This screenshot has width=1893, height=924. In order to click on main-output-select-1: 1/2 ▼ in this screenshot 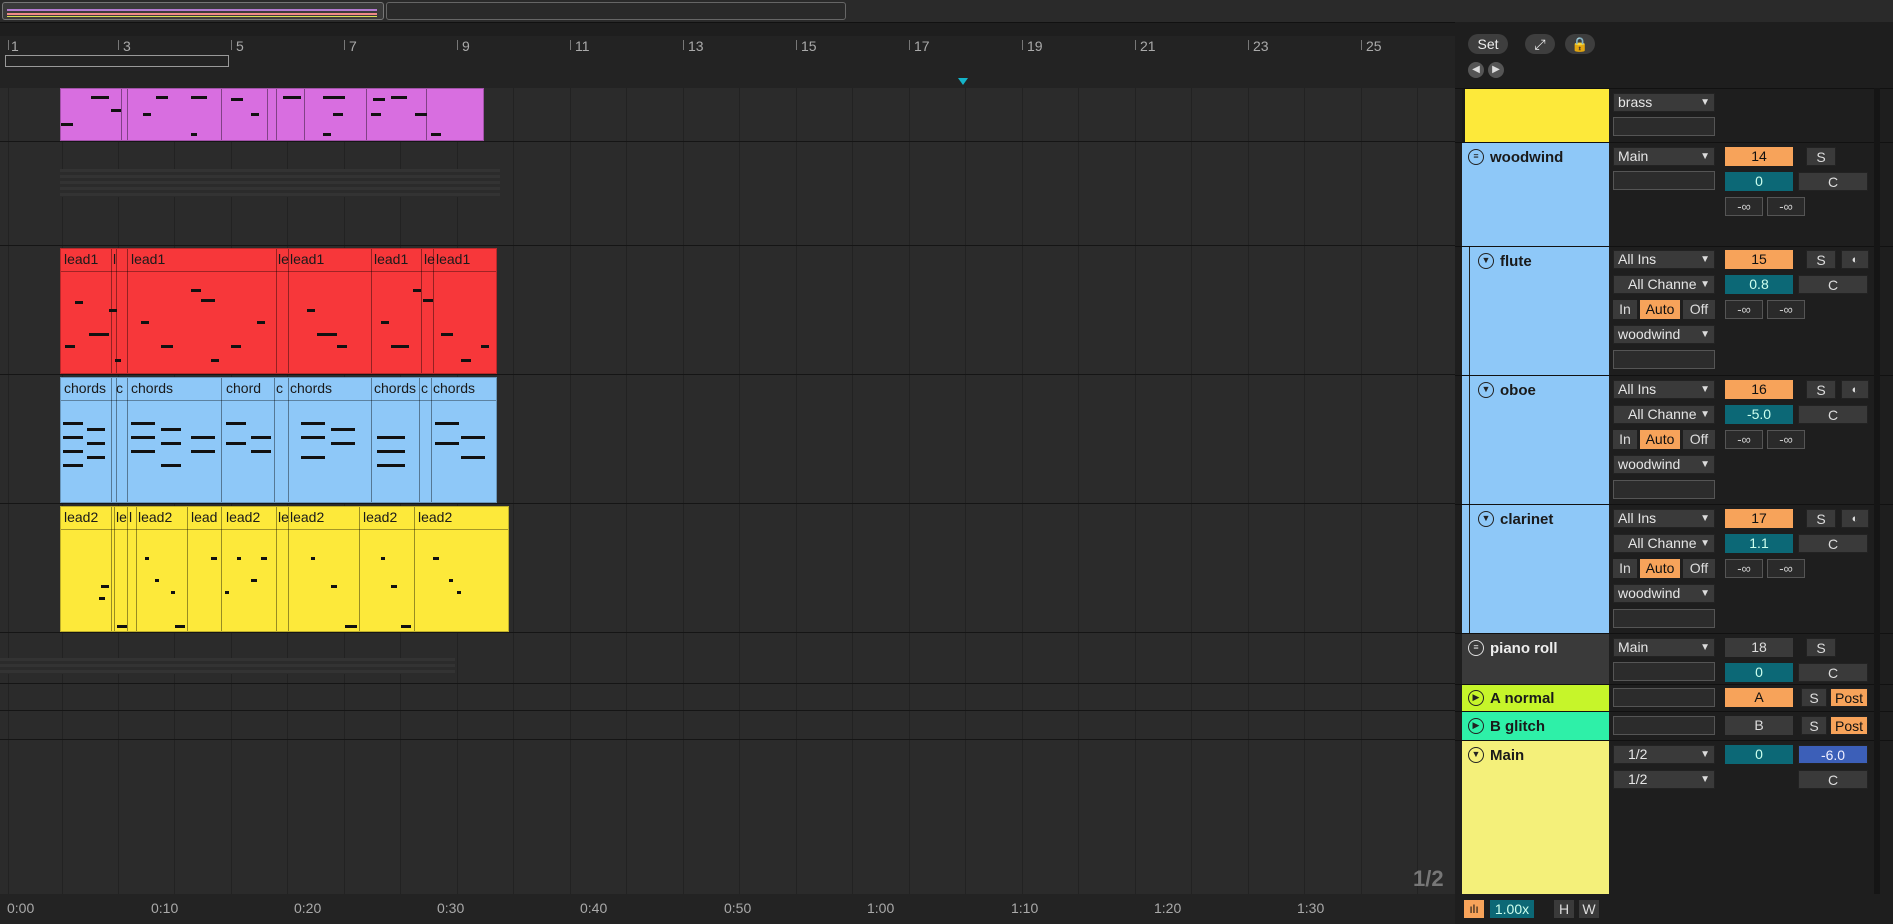, I will do `click(1664, 754)`.